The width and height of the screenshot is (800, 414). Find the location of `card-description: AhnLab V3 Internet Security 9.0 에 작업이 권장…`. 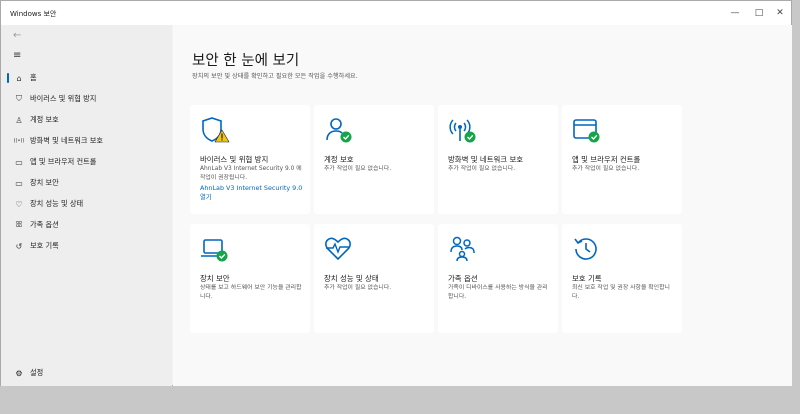

card-description: AhnLab V3 Internet Security 9.0 에 작업이 권장… is located at coordinates (251, 173).